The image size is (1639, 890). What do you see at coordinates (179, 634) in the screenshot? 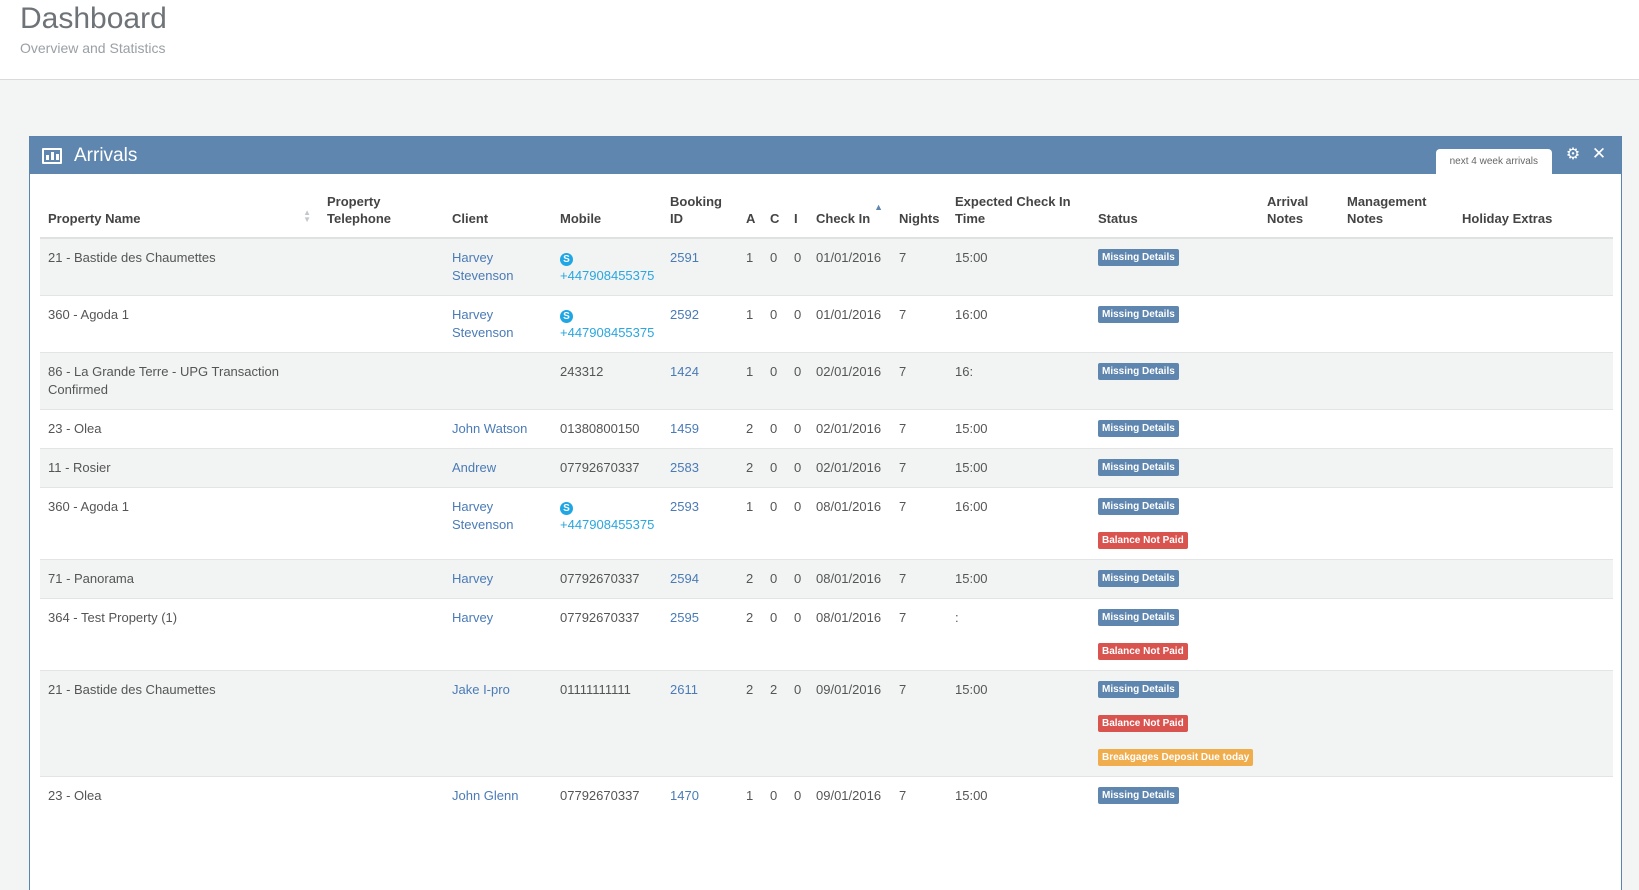
I see `property-name-cell: 364 - Test Property (1)` at bounding box center [179, 634].